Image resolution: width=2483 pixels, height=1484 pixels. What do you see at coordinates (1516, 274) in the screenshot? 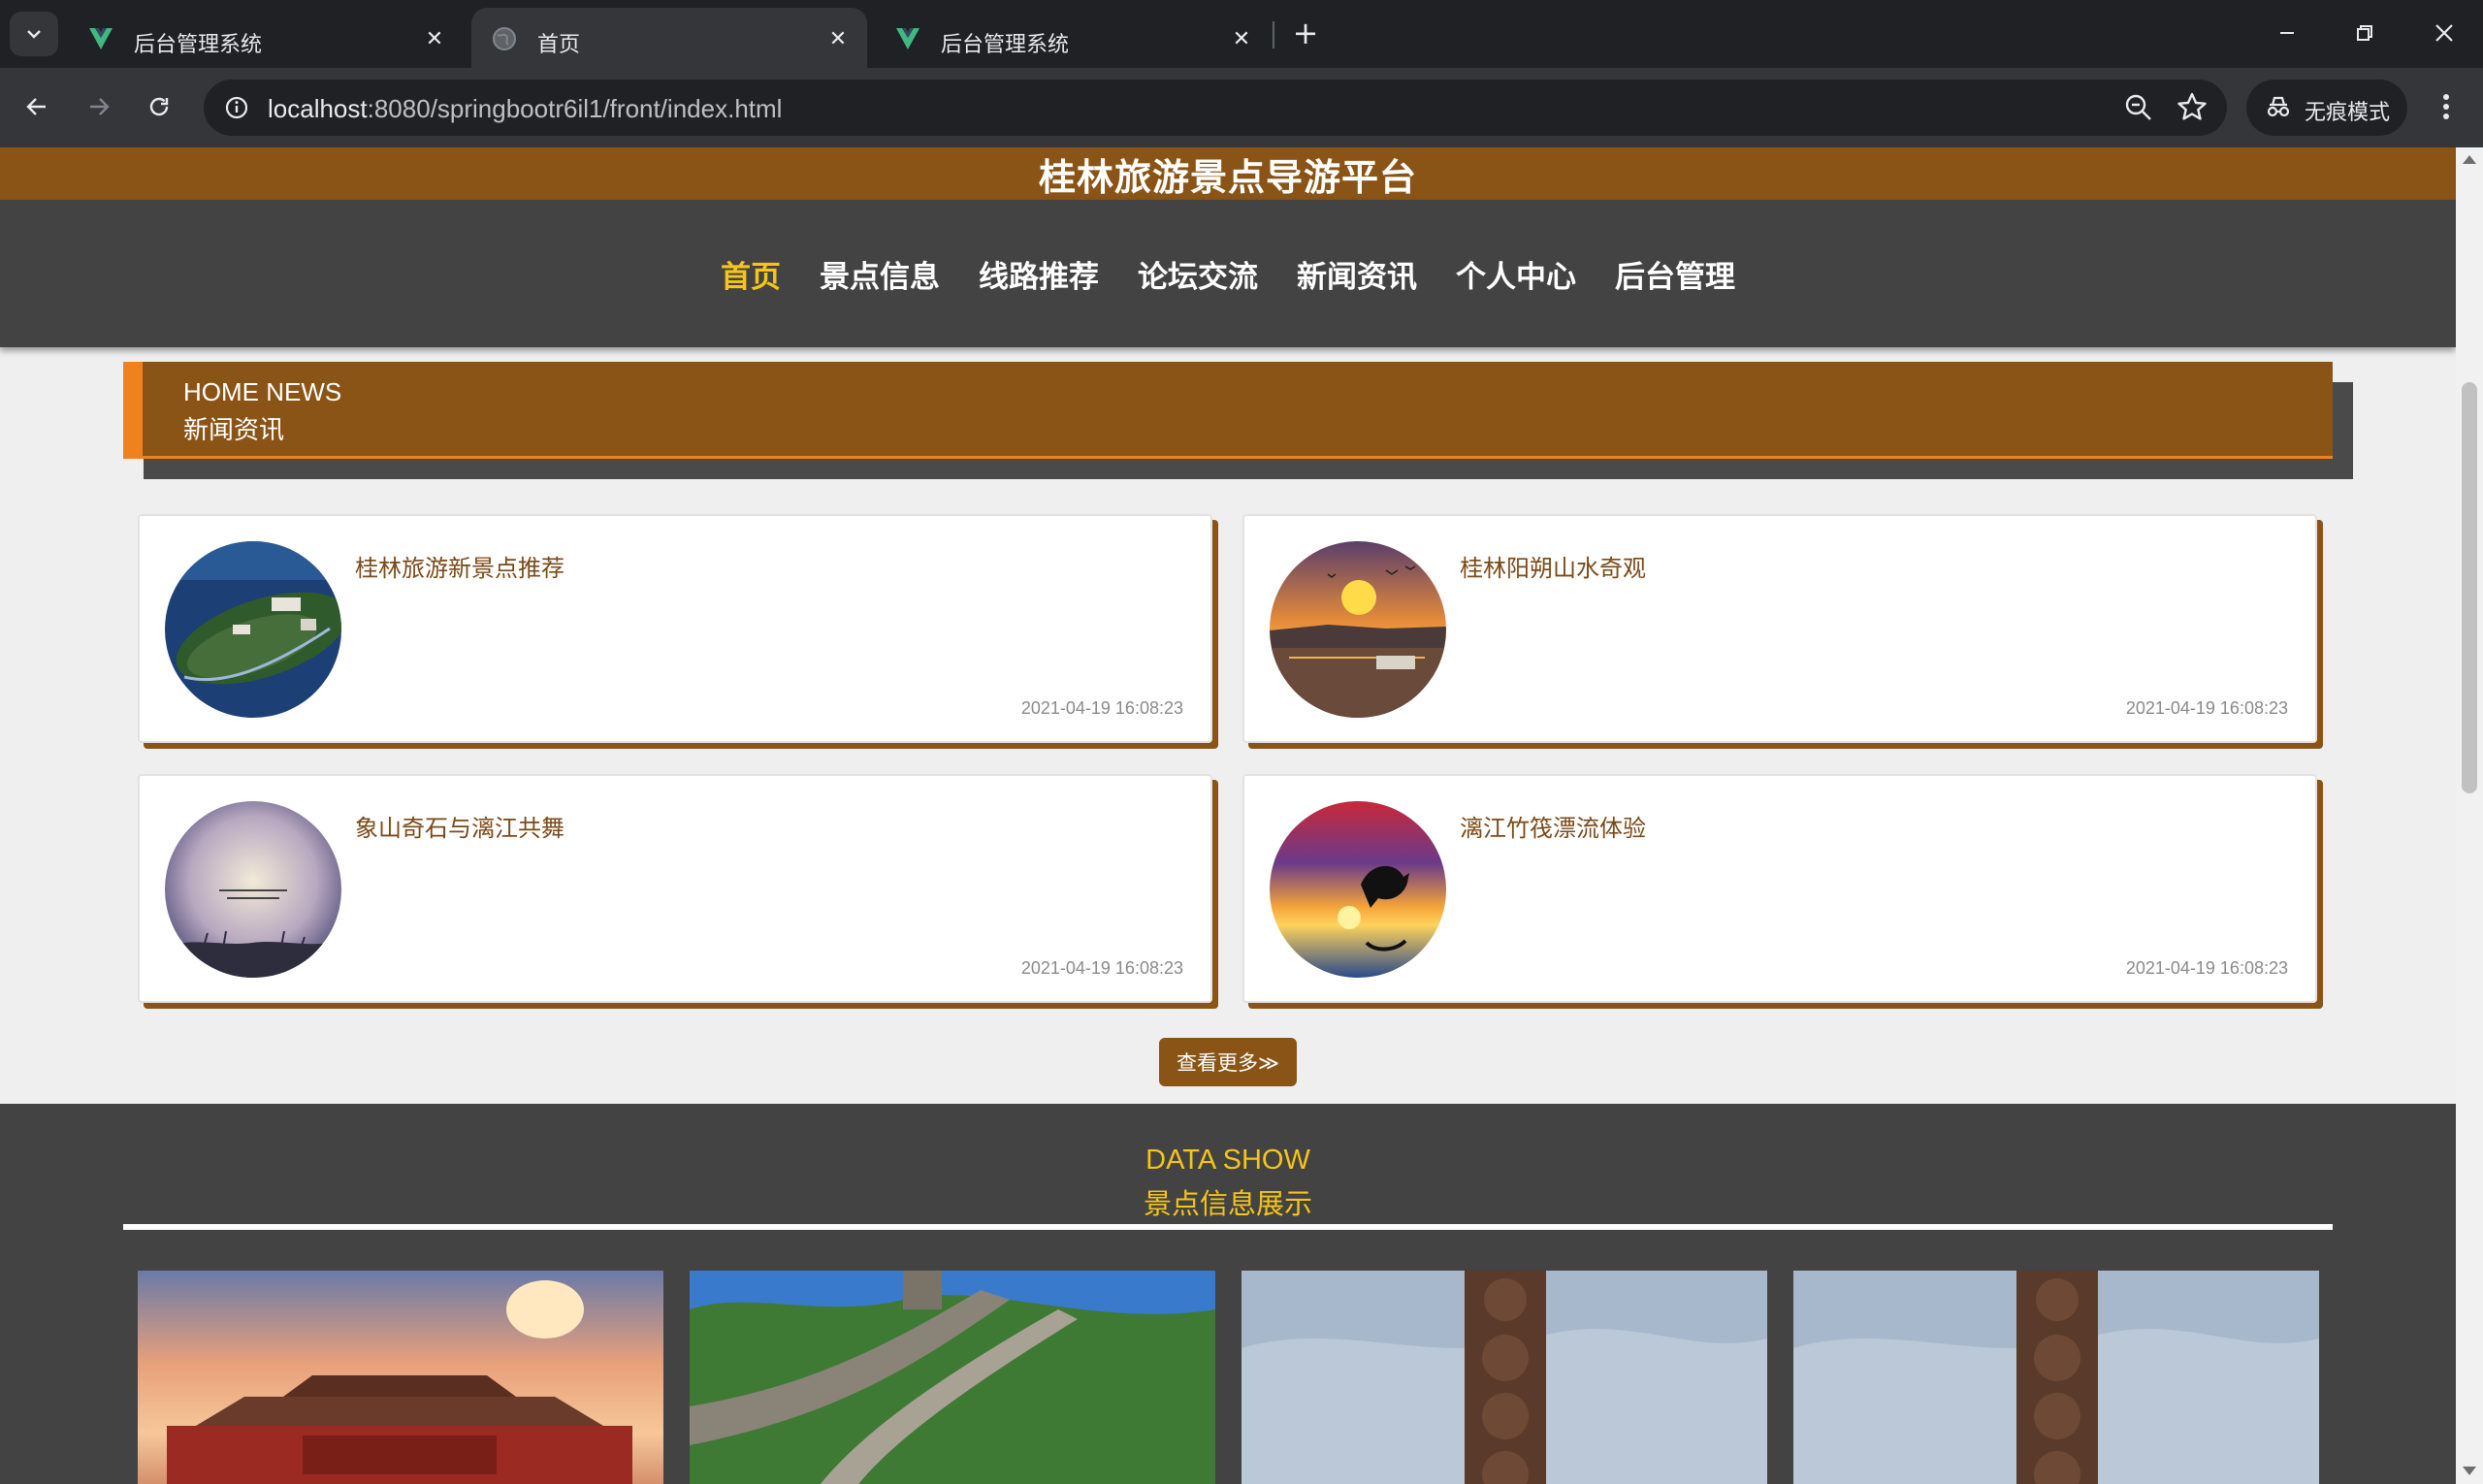
I see `nav-item-profile: 个人中心` at bounding box center [1516, 274].